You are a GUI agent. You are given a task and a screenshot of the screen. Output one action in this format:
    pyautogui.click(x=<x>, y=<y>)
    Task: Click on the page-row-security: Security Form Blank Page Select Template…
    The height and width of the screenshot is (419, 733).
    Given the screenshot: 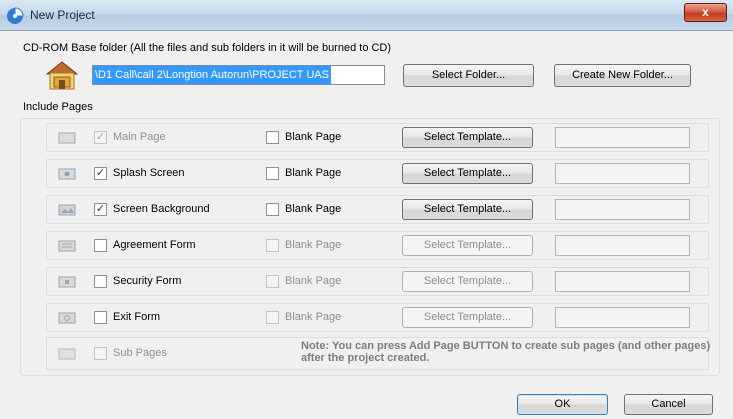 What is the action you would take?
    pyautogui.click(x=377, y=281)
    